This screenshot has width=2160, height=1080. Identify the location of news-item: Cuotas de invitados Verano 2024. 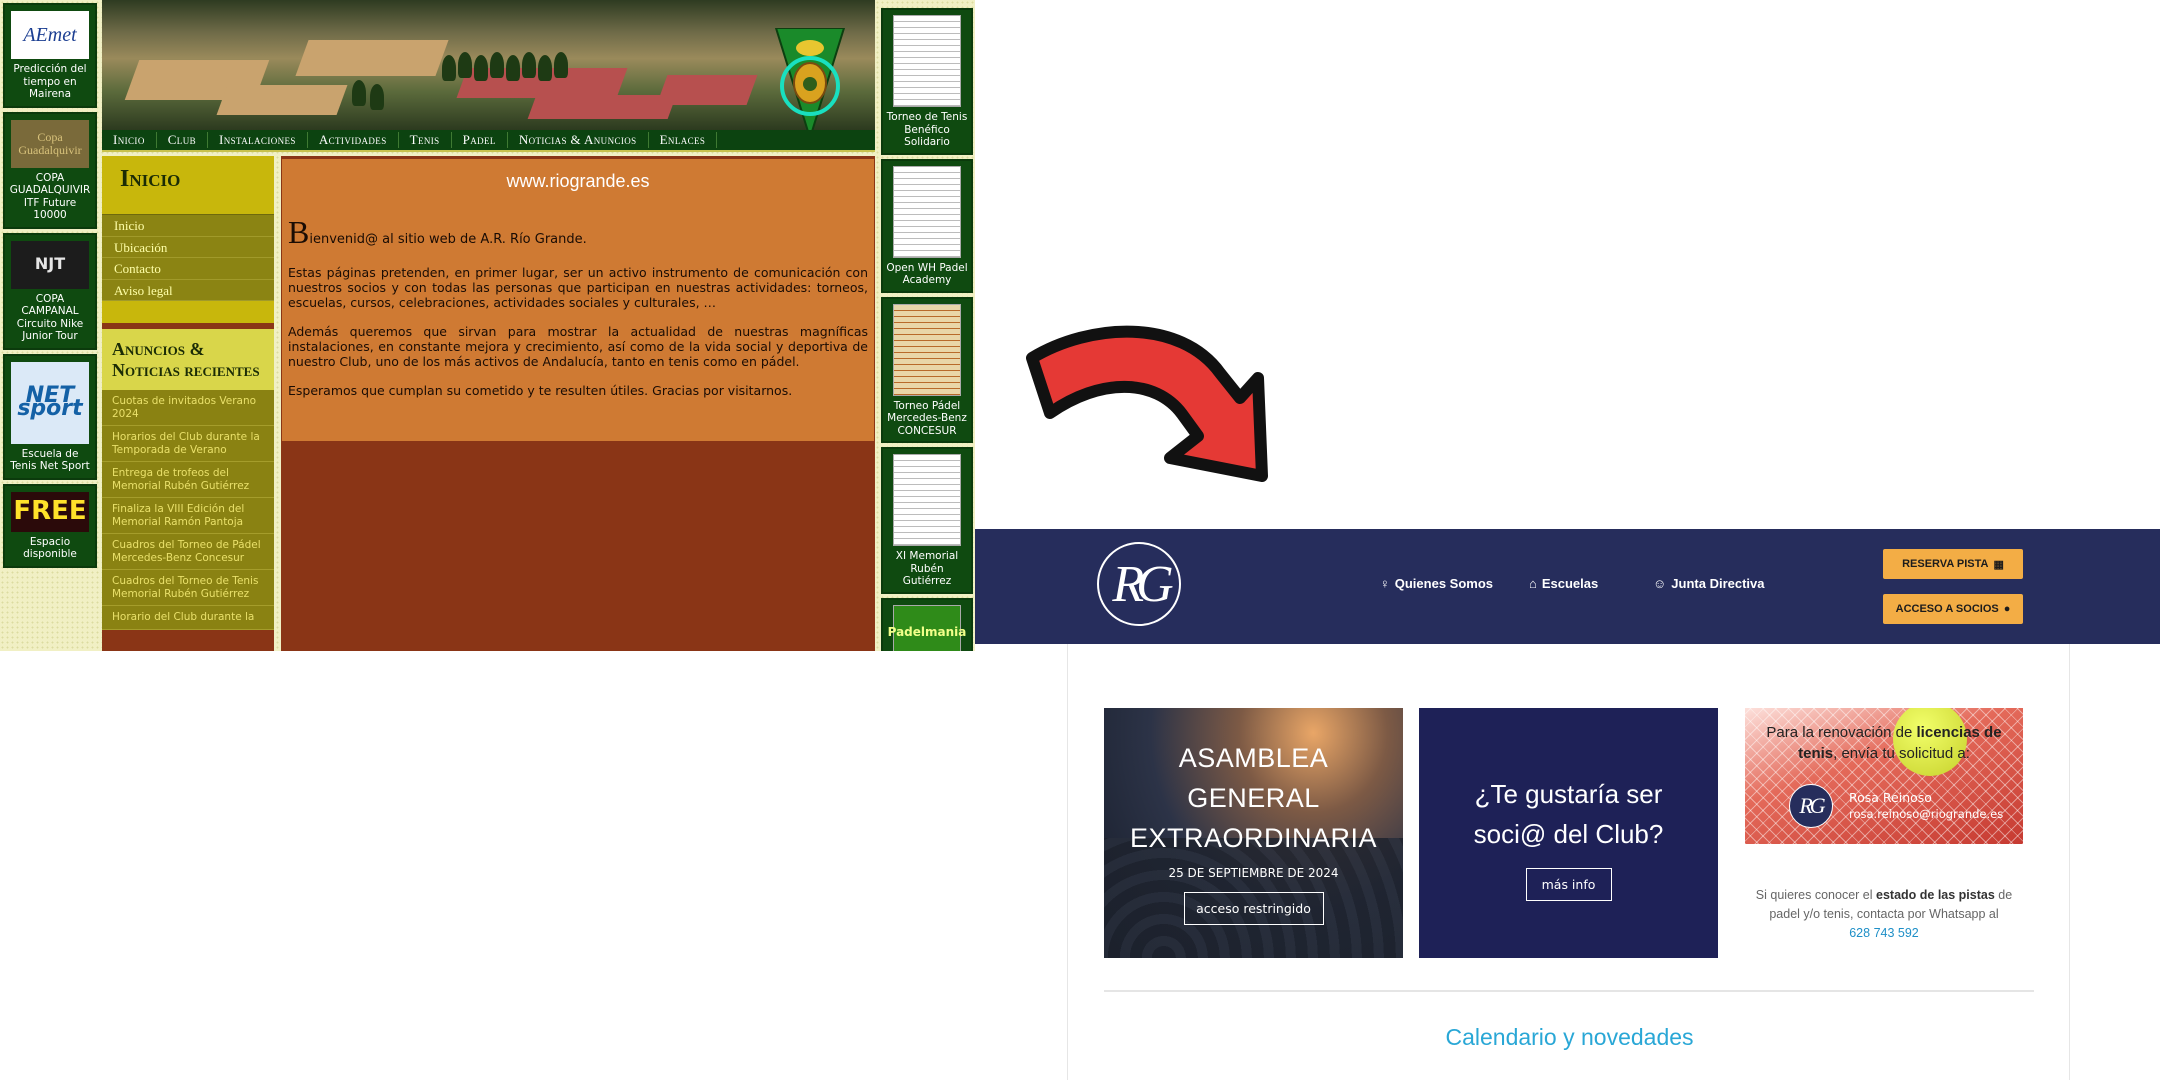
(188, 408).